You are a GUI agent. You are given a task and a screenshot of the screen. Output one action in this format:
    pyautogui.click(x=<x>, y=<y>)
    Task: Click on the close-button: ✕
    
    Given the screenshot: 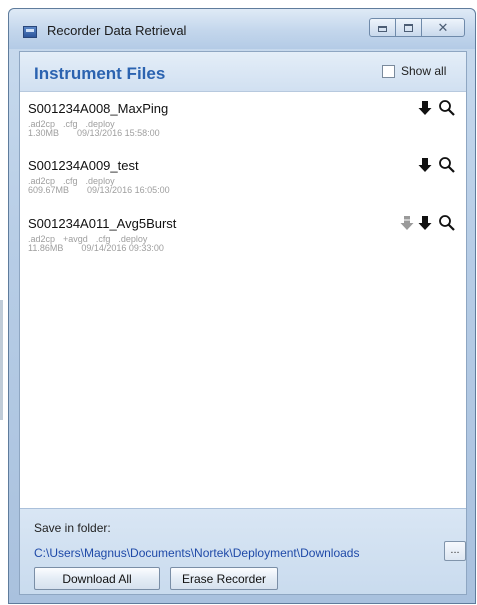 What is the action you would take?
    pyautogui.click(x=443, y=27)
    